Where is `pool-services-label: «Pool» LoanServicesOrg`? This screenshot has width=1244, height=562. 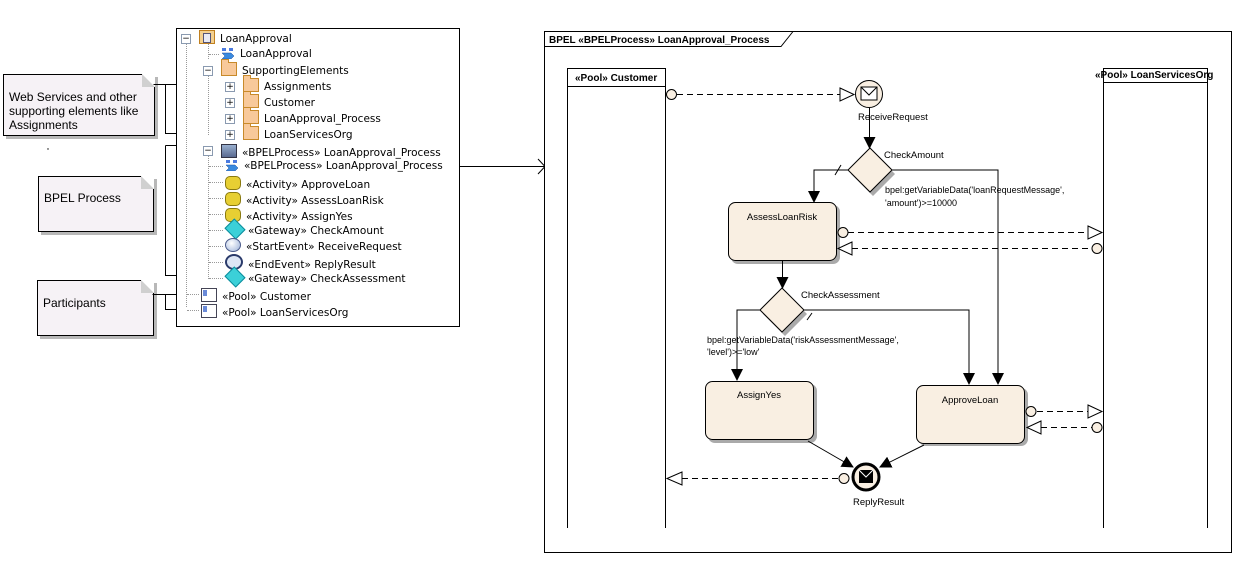 pool-services-label: «Pool» LoanServicesOrg is located at coordinates (1154, 75).